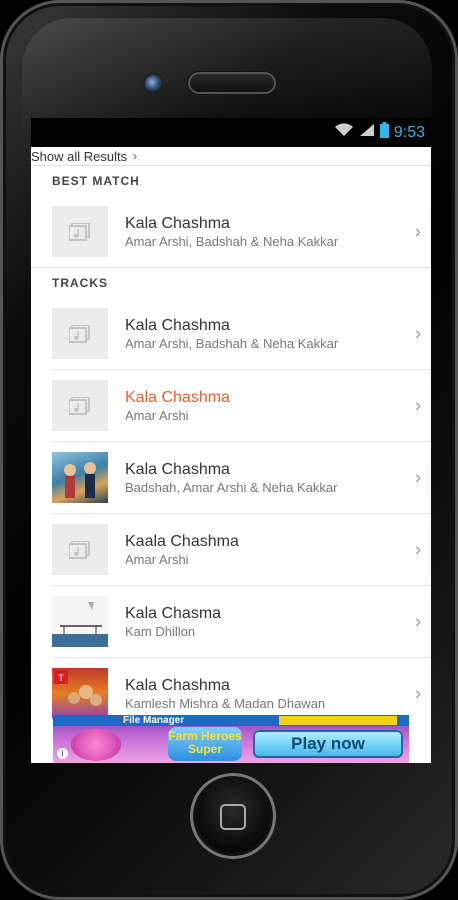 The height and width of the screenshot is (900, 458). I want to click on battery-icon, so click(384, 132).